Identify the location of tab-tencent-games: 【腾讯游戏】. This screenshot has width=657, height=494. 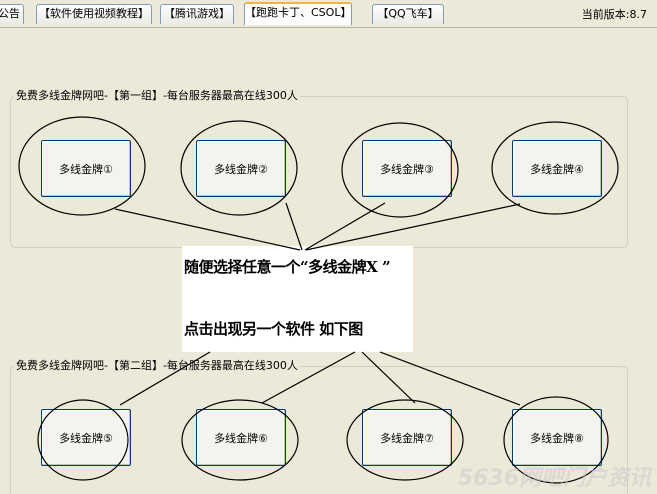
(197, 14).